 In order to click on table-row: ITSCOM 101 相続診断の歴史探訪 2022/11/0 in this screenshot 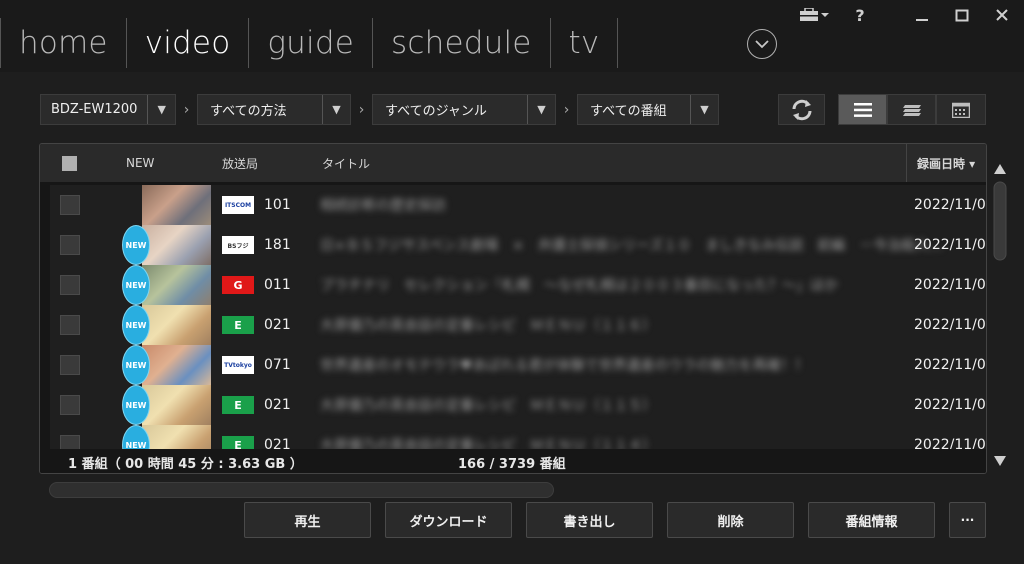, I will do `click(518, 205)`.